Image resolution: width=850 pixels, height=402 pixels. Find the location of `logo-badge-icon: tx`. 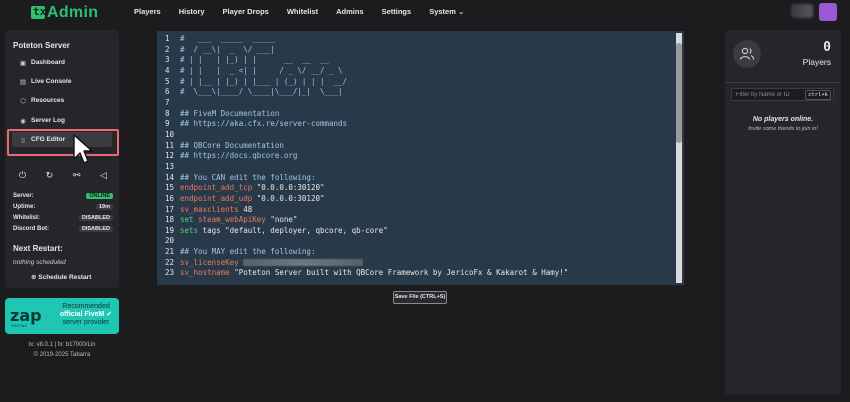

logo-badge-icon: tx is located at coordinates (39, 12).